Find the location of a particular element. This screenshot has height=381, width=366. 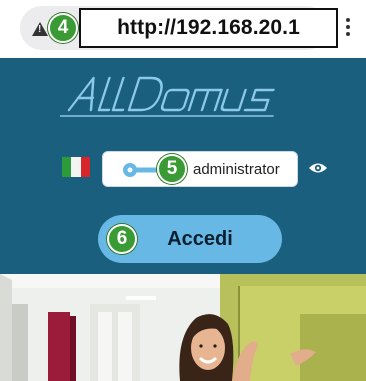

alldomus-logo is located at coordinates (167, 96).